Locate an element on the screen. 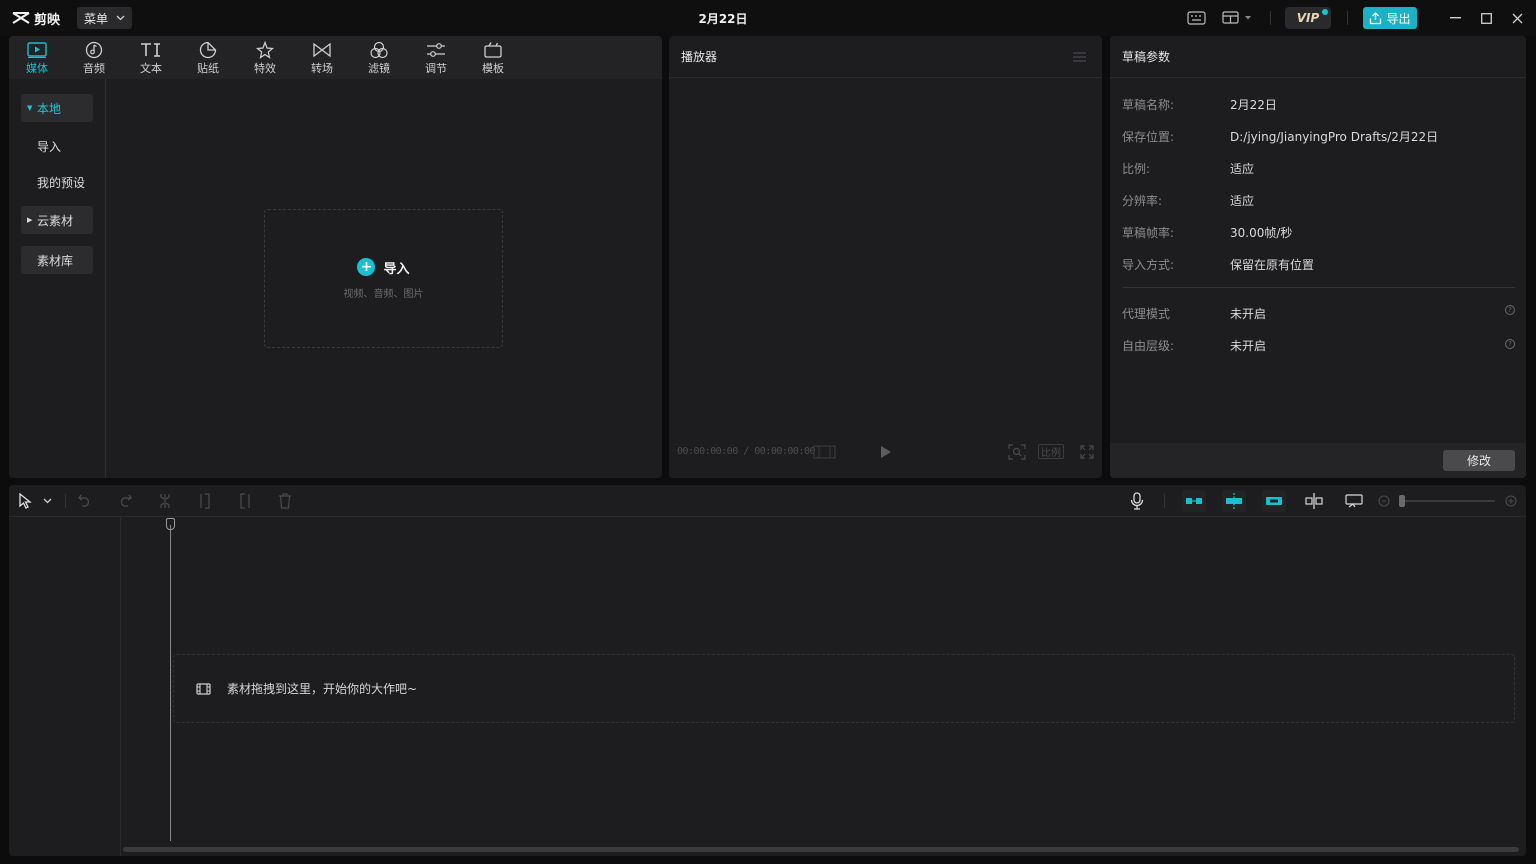 This screenshot has width=1536, height=864. modify-button: 修改 is located at coordinates (1479, 460).